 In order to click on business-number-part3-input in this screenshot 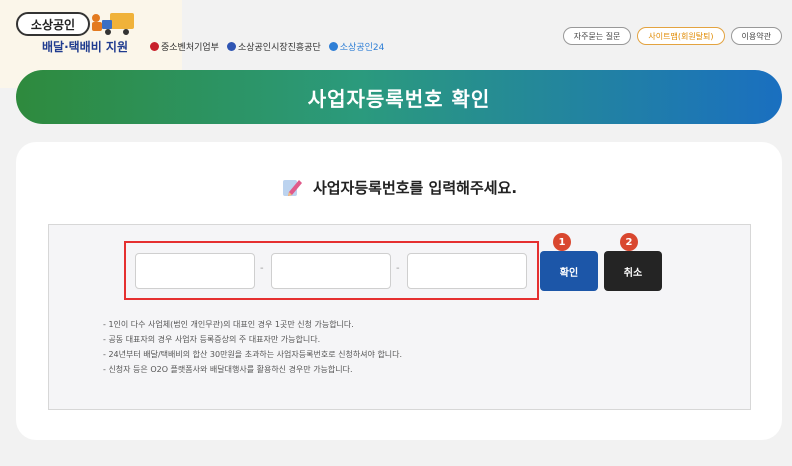, I will do `click(467, 271)`.